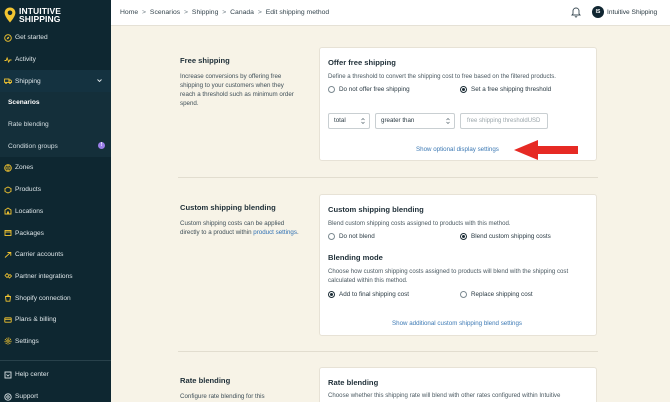 The image size is (670, 402). Describe the element at coordinates (502, 294) in the screenshot. I see `radio-label: Replace shipping cost` at that location.